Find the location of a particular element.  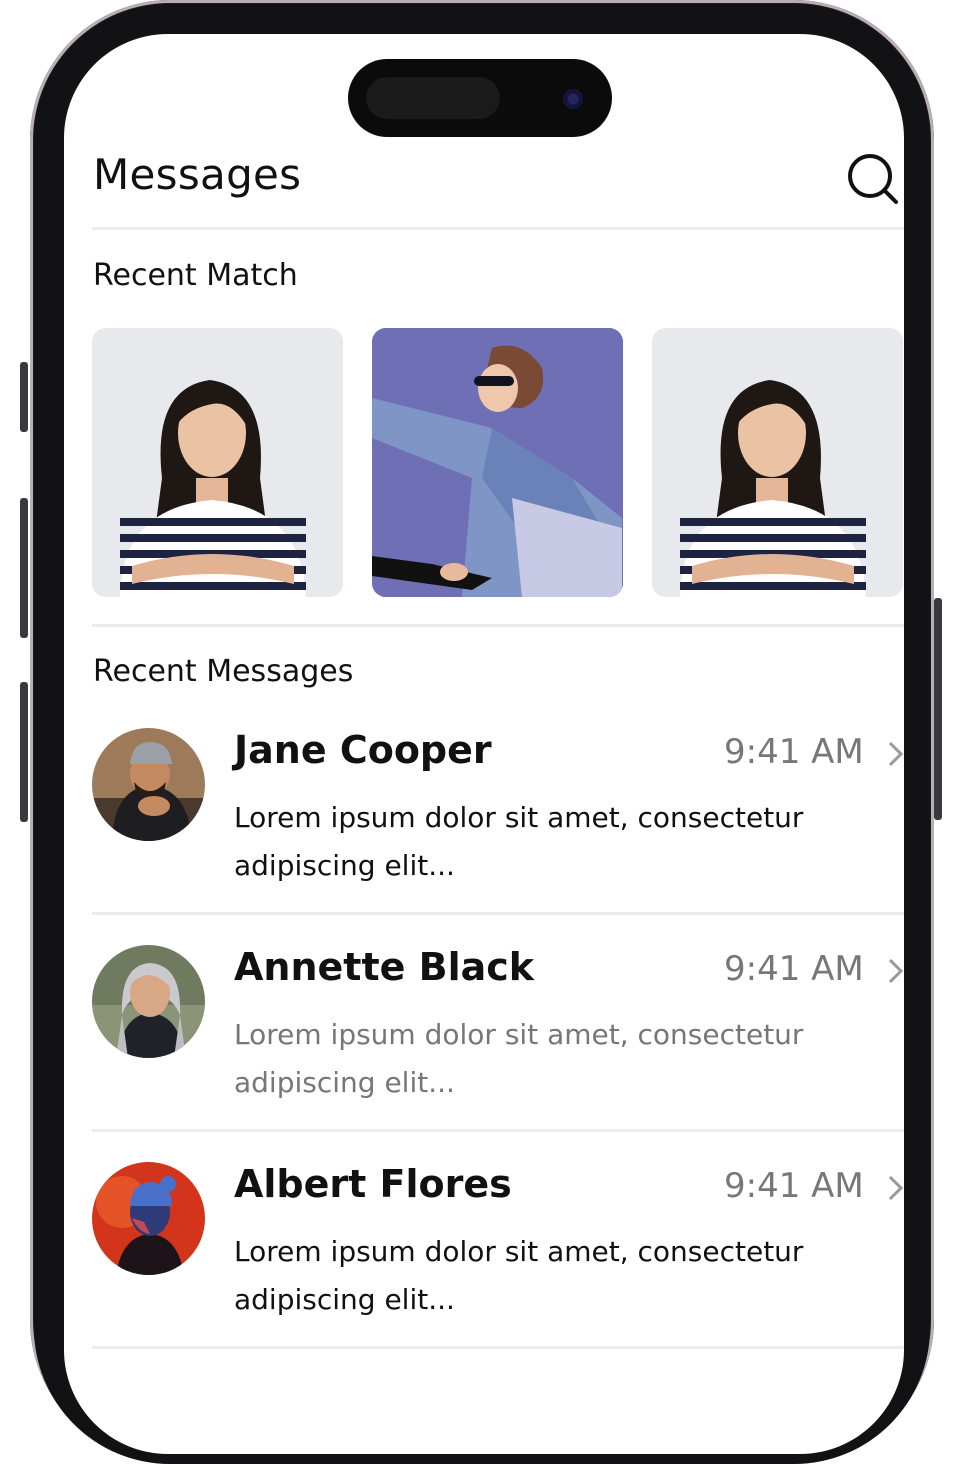

dynamic-island is located at coordinates (480, 98).